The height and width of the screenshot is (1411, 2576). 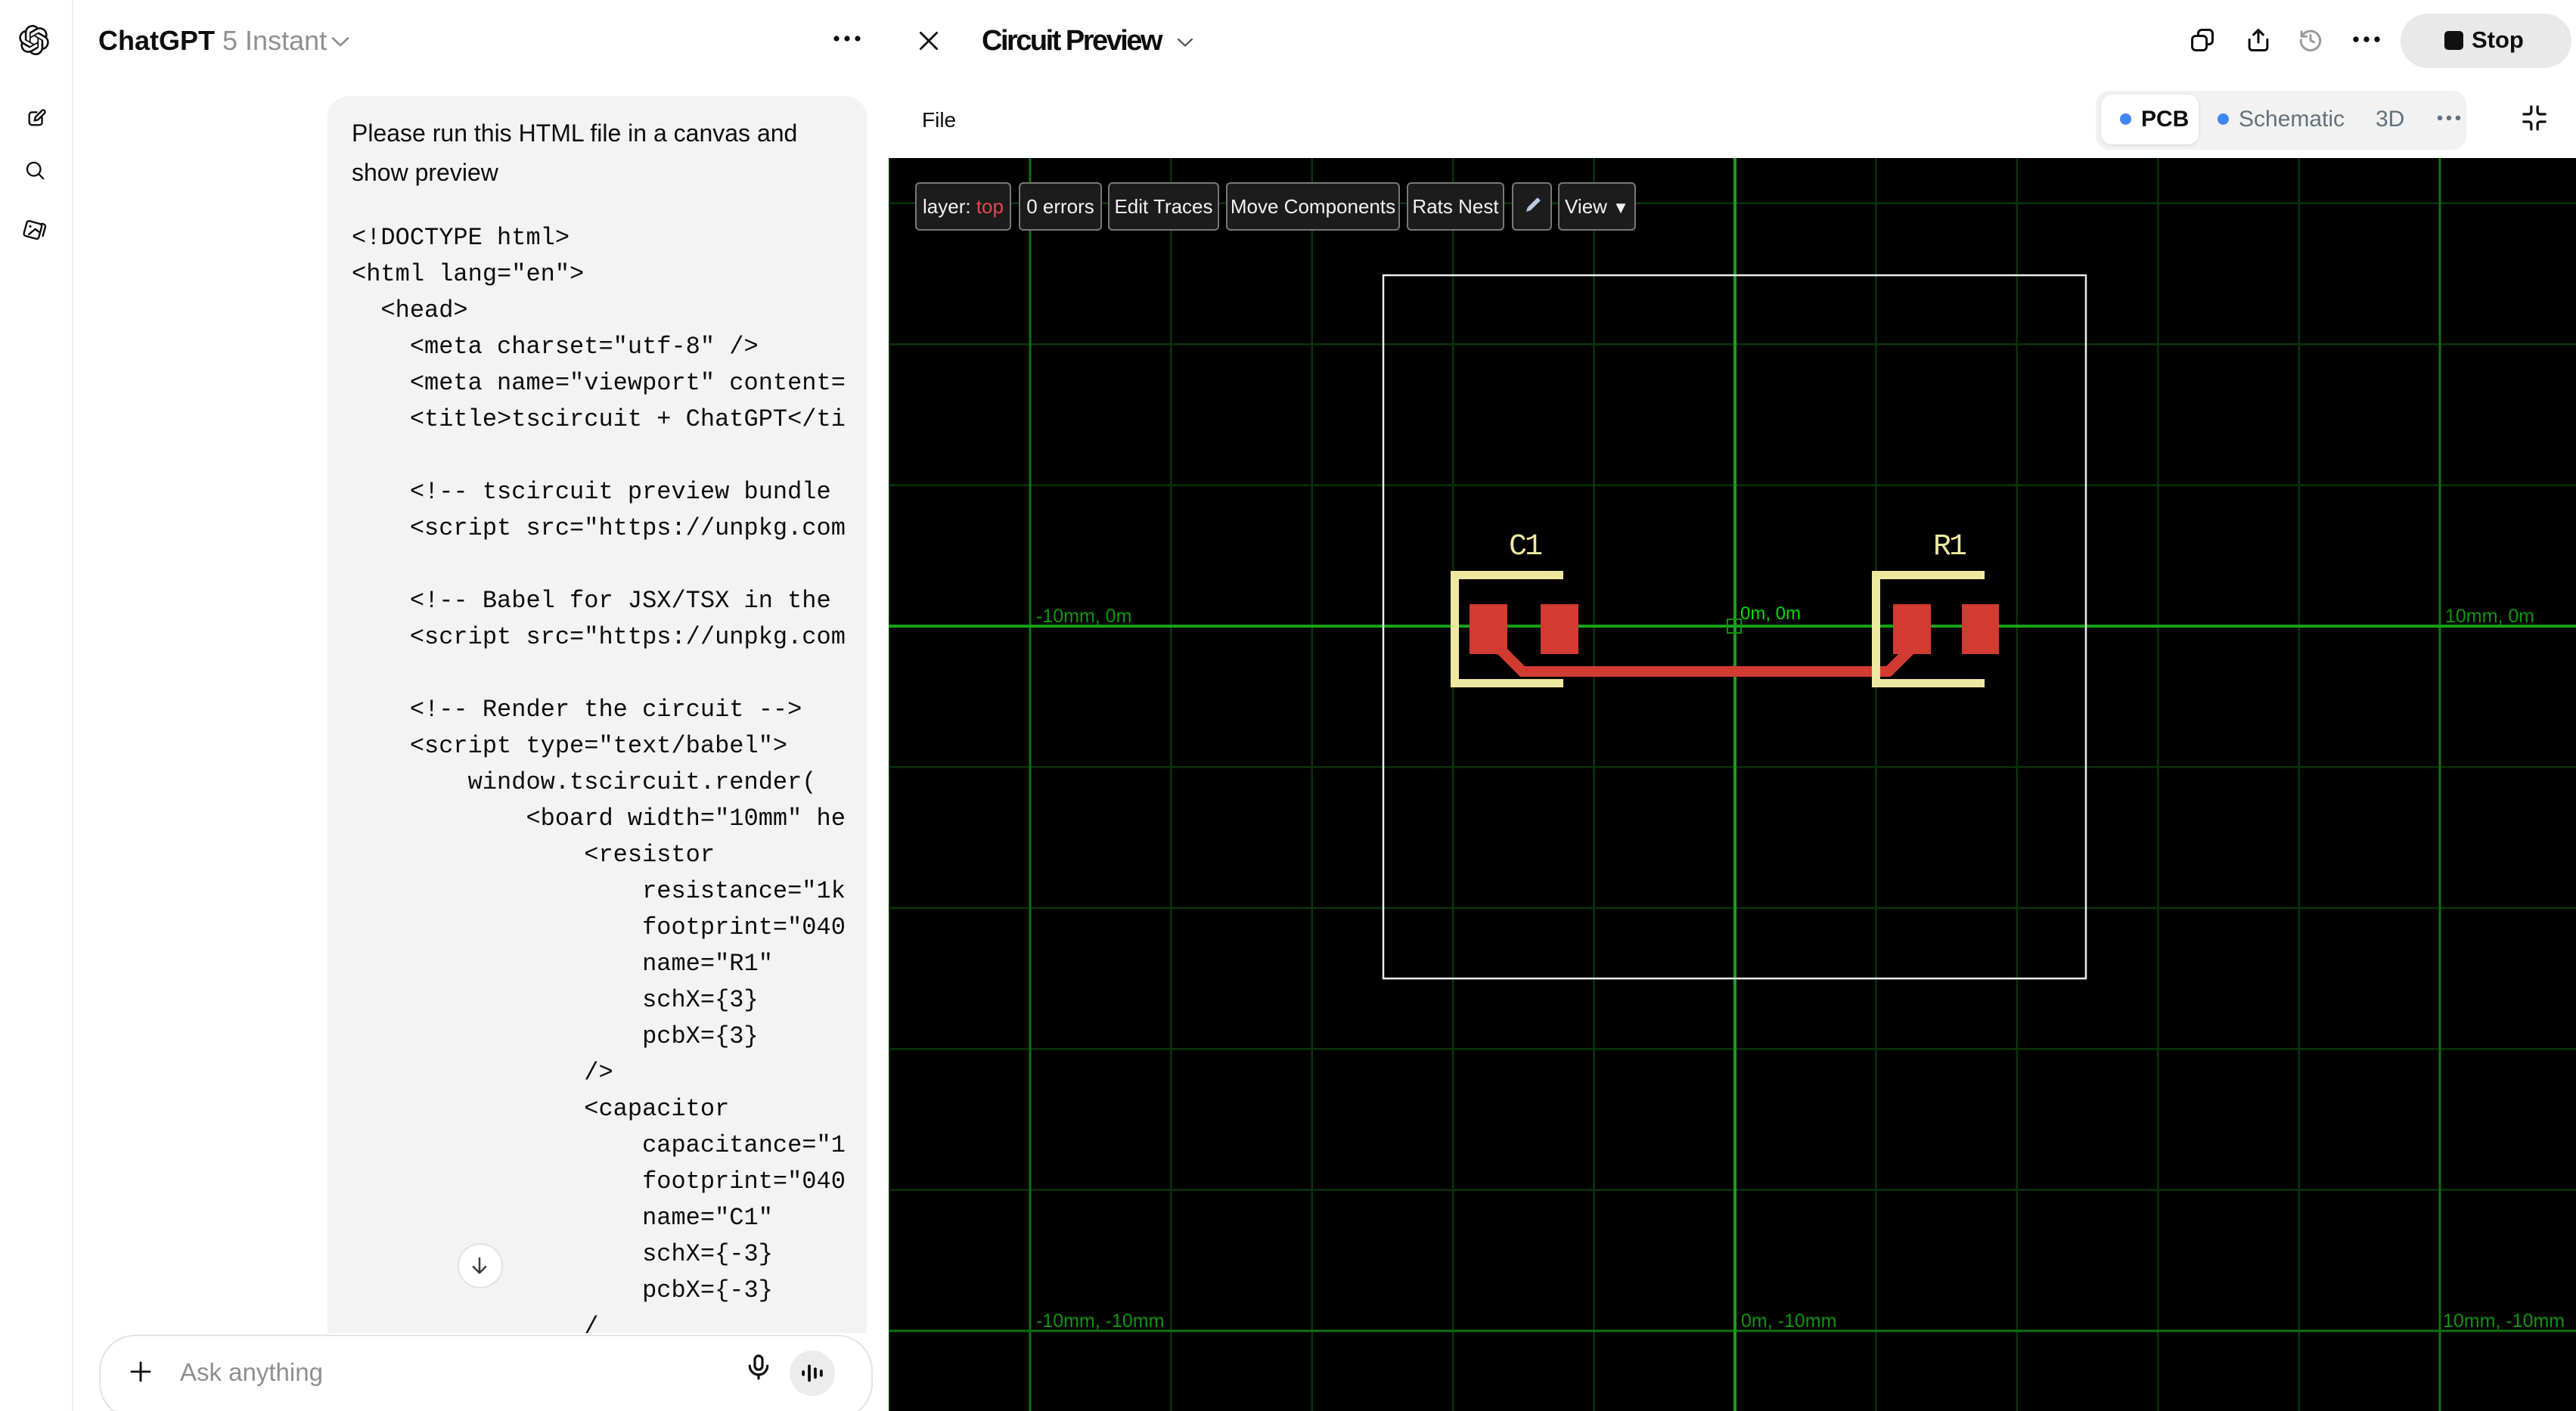 I want to click on svg-text: 10mm, -10mm, so click(x=2504, y=1321).